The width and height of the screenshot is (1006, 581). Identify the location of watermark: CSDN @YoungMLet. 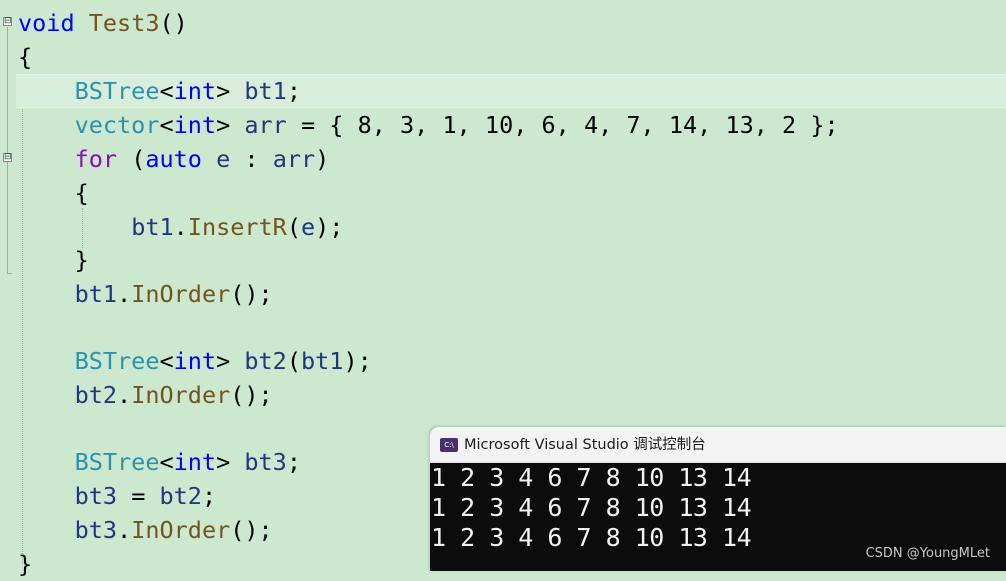
(927, 553).